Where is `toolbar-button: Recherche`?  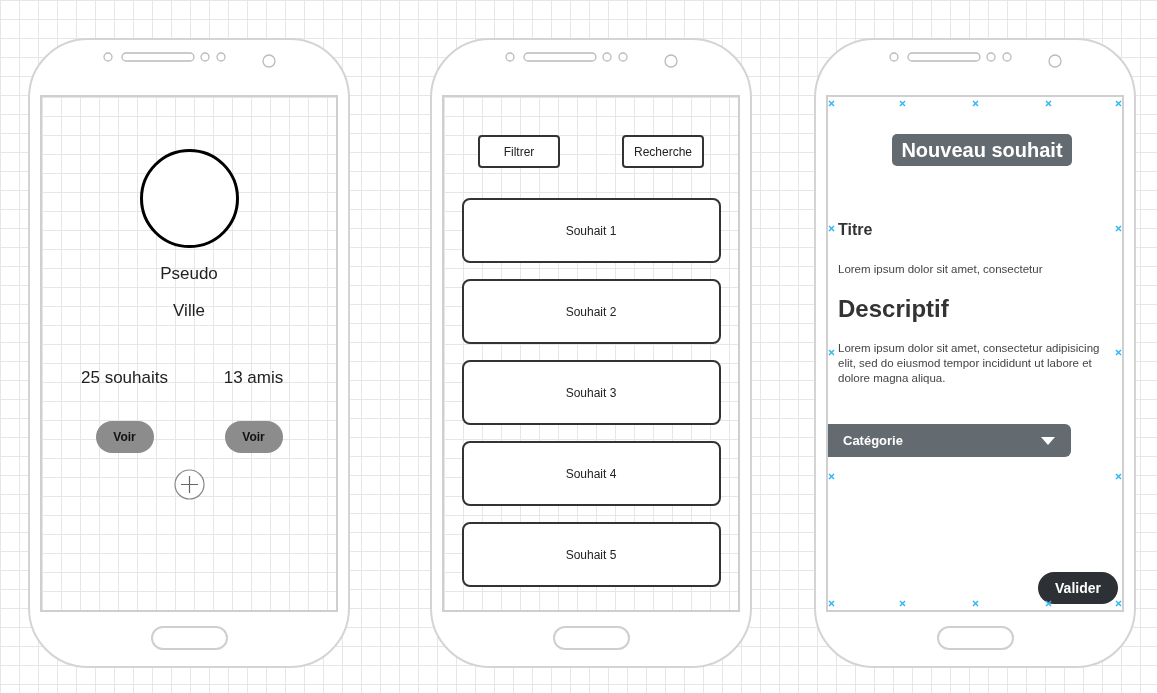 toolbar-button: Recherche is located at coordinates (663, 151).